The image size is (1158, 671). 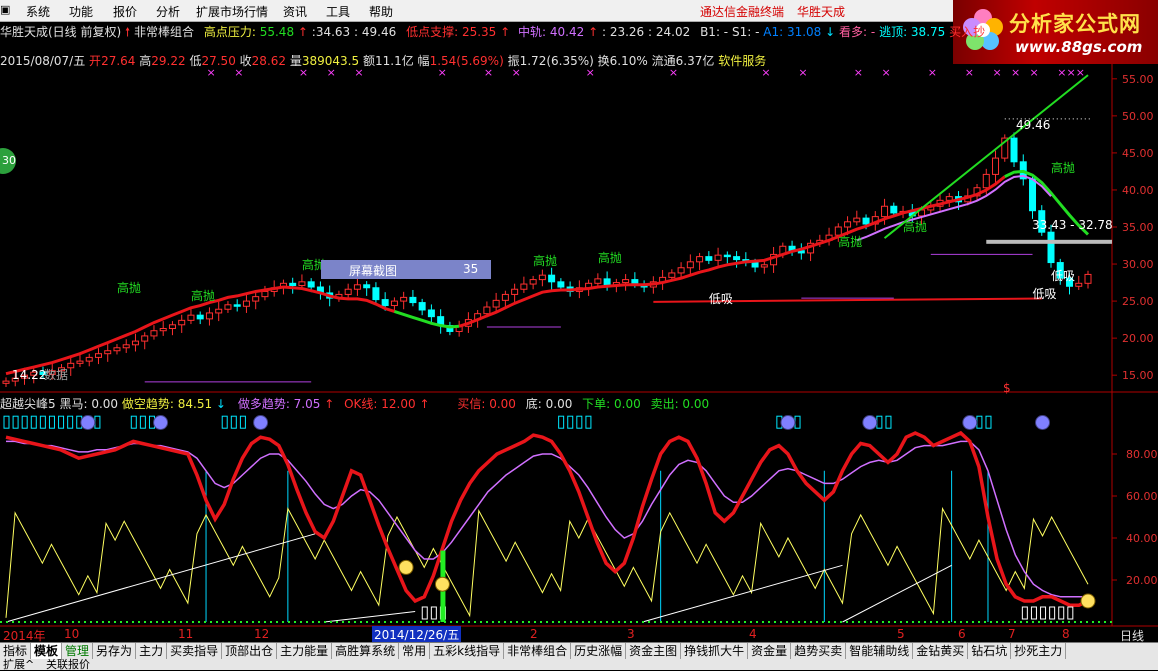 What do you see at coordinates (599, 651) in the screenshot?
I see `tab-12: 历史涨幅` at bounding box center [599, 651].